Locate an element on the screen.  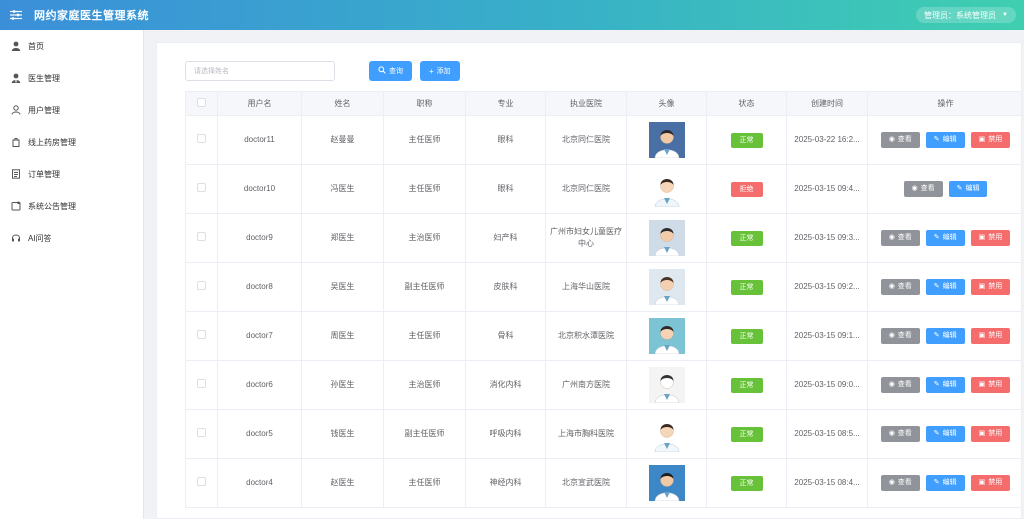
sidebar-item-users: 用户管理 is located at coordinates (71, 110).